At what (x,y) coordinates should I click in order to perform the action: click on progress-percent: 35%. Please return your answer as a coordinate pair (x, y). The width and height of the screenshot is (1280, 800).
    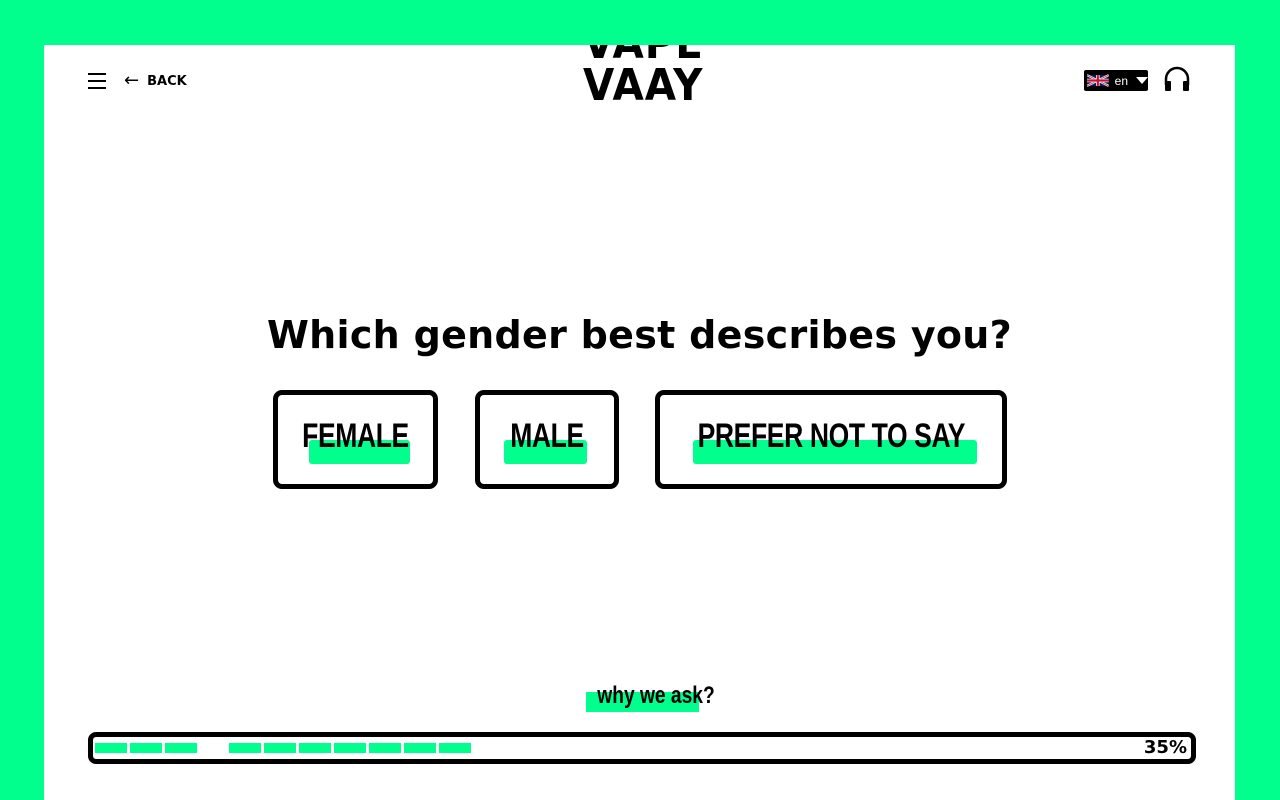
    Looking at the image, I should click on (1165, 747).